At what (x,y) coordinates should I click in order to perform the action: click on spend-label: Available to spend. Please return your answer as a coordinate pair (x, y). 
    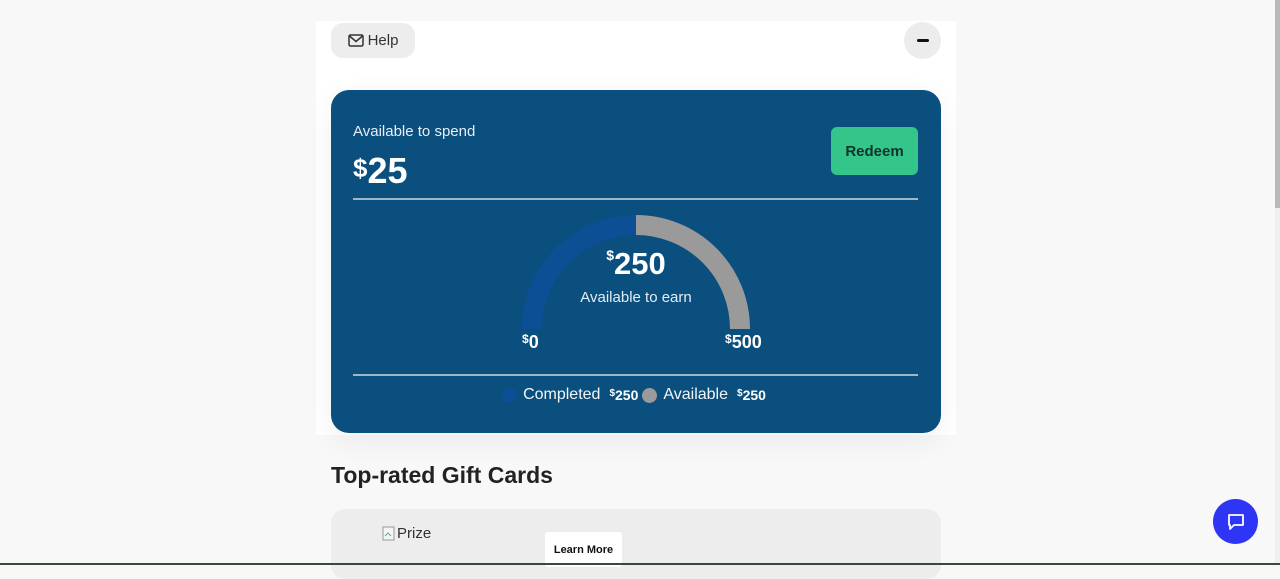
    Looking at the image, I should click on (414, 131).